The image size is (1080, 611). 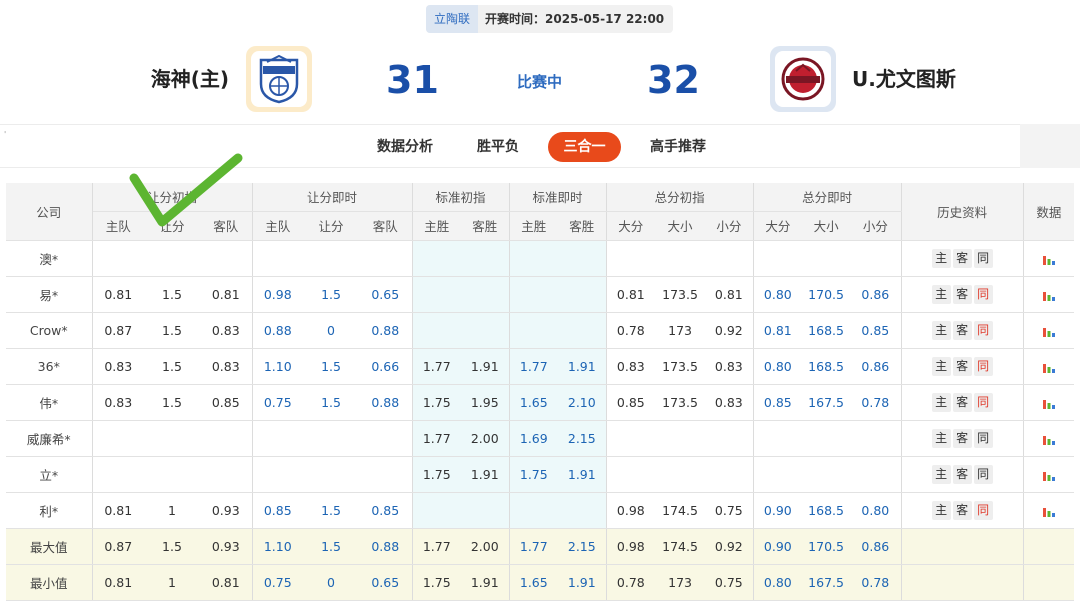 What do you see at coordinates (485, 438) in the screenshot?
I see `odds-cell: 2.00` at bounding box center [485, 438].